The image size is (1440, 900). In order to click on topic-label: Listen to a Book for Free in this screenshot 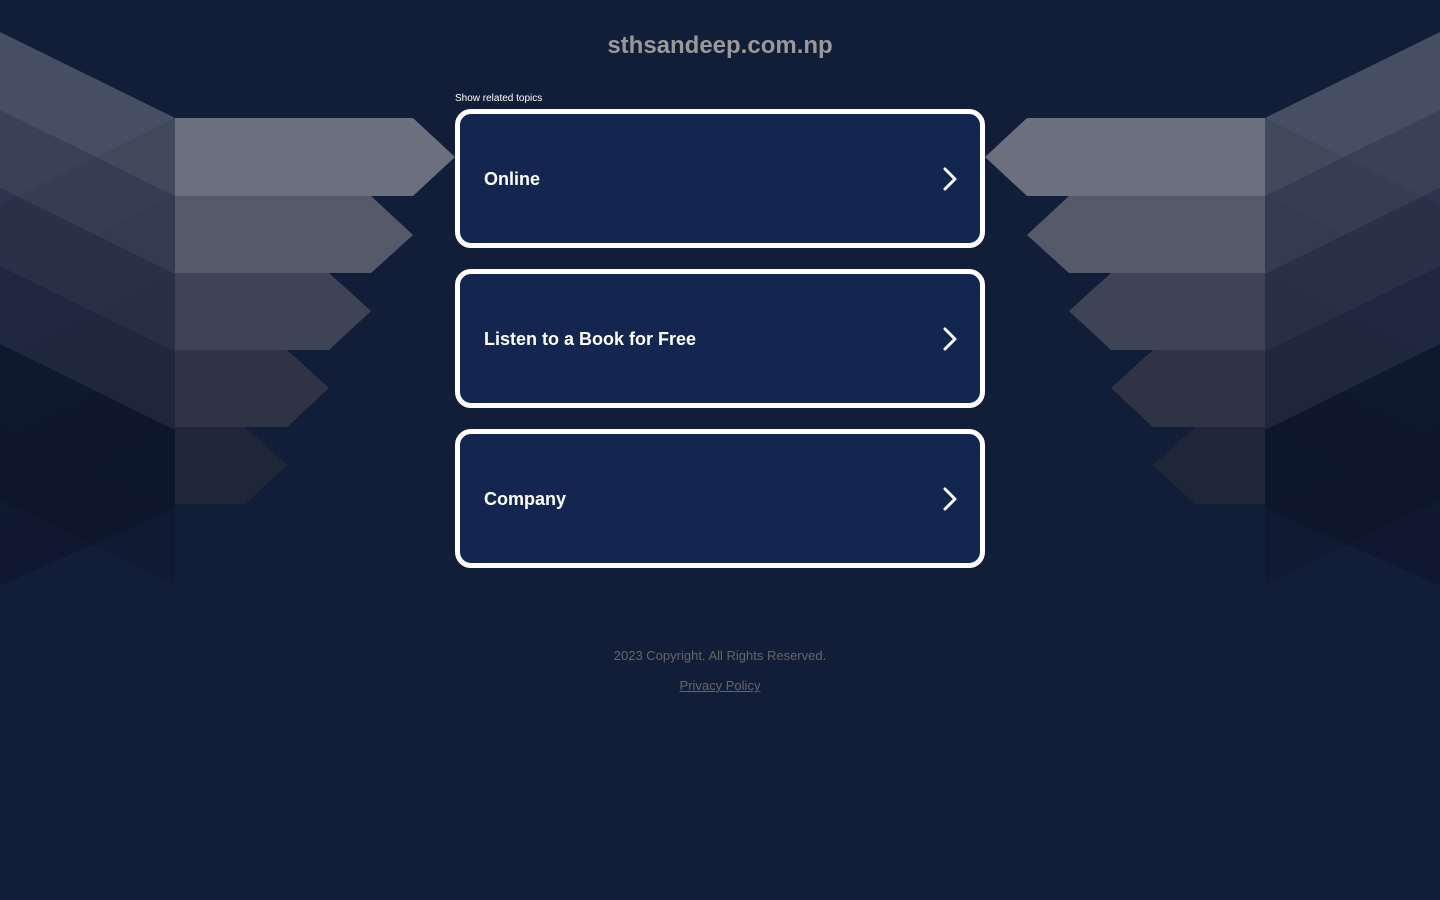, I will do `click(590, 338)`.